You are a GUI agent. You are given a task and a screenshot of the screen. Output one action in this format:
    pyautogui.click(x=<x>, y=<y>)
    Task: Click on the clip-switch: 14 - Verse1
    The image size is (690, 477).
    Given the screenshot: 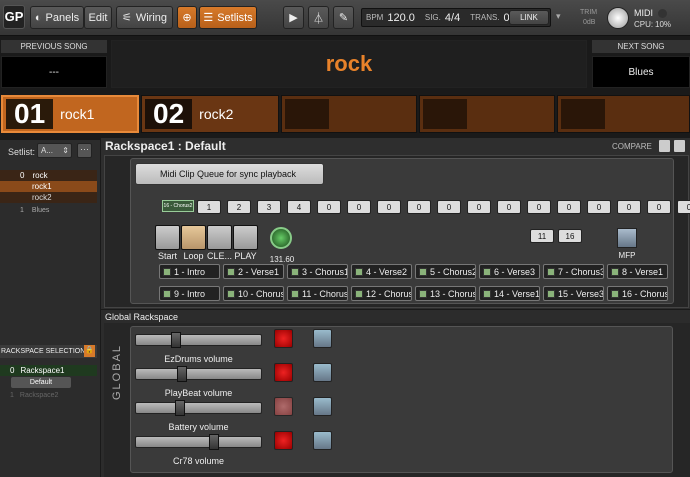 What is the action you would take?
    pyautogui.click(x=509, y=293)
    